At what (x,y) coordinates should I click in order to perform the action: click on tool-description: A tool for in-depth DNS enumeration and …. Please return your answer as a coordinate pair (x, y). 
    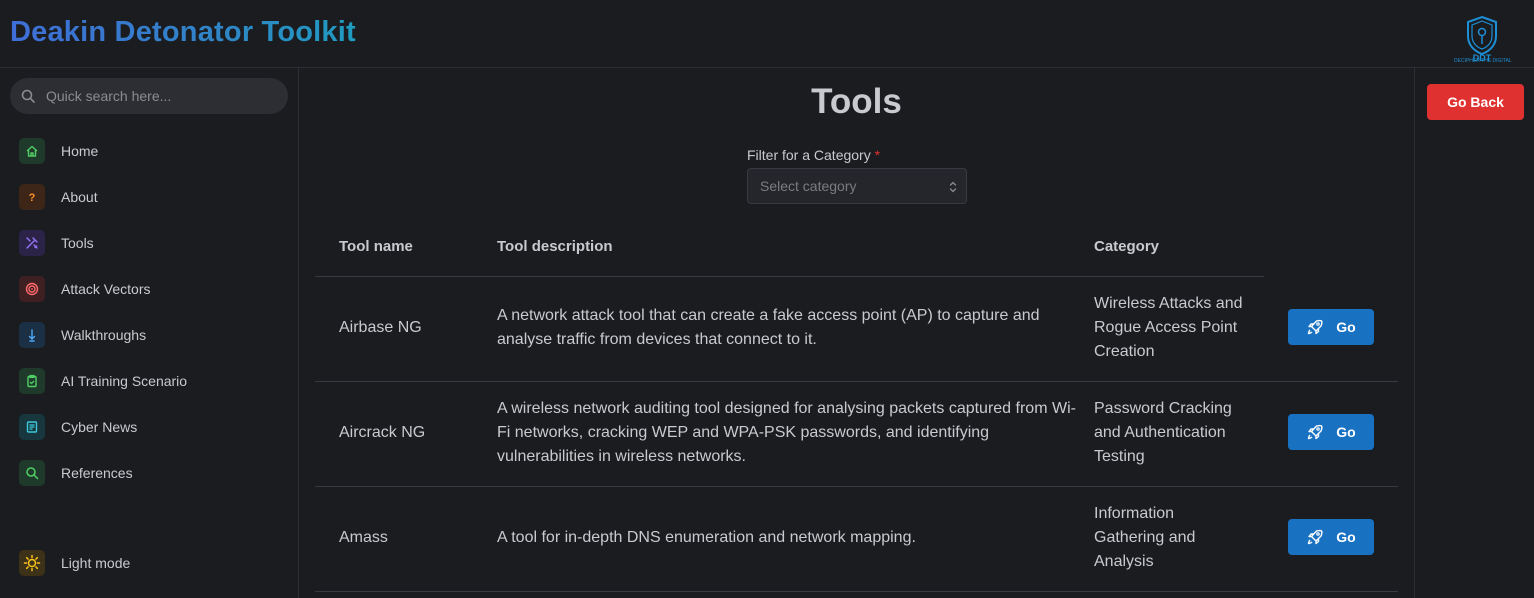
    Looking at the image, I should click on (706, 537).